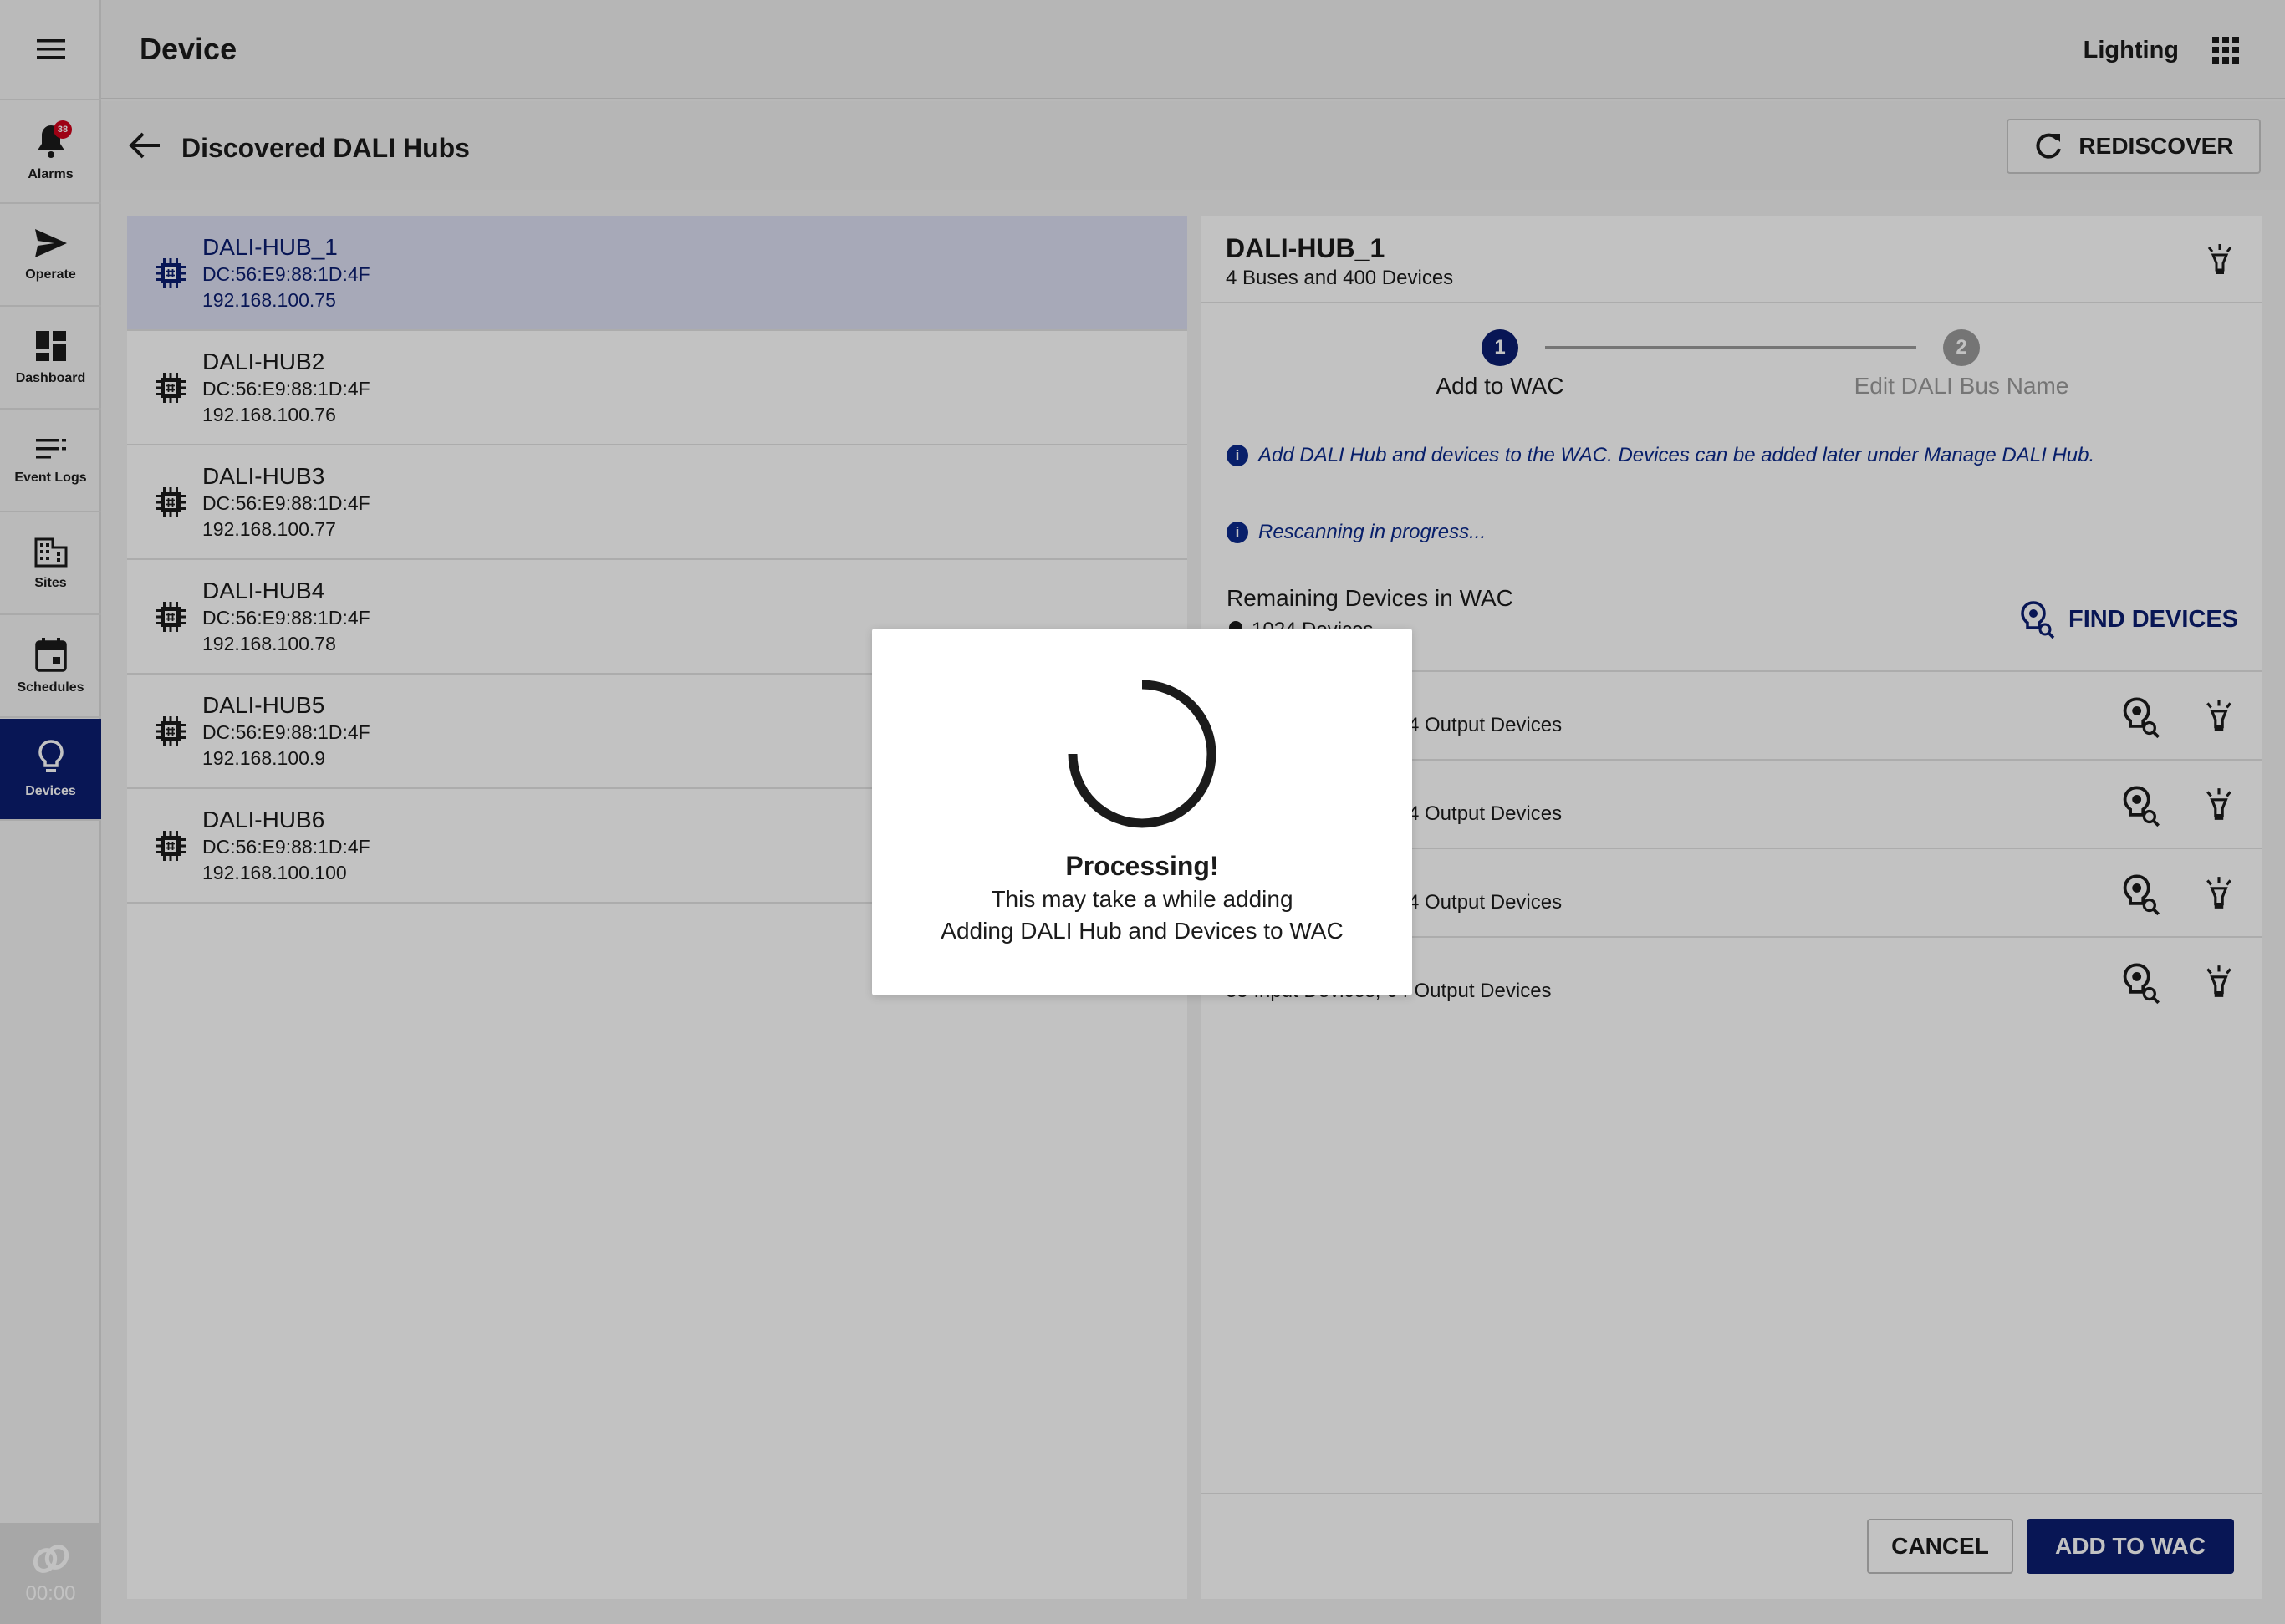 This screenshot has height=1624, width=2285. What do you see at coordinates (1142, 931) in the screenshot?
I see `dialog-message-line-2: Adding DALI Hub and Devices to WAC` at bounding box center [1142, 931].